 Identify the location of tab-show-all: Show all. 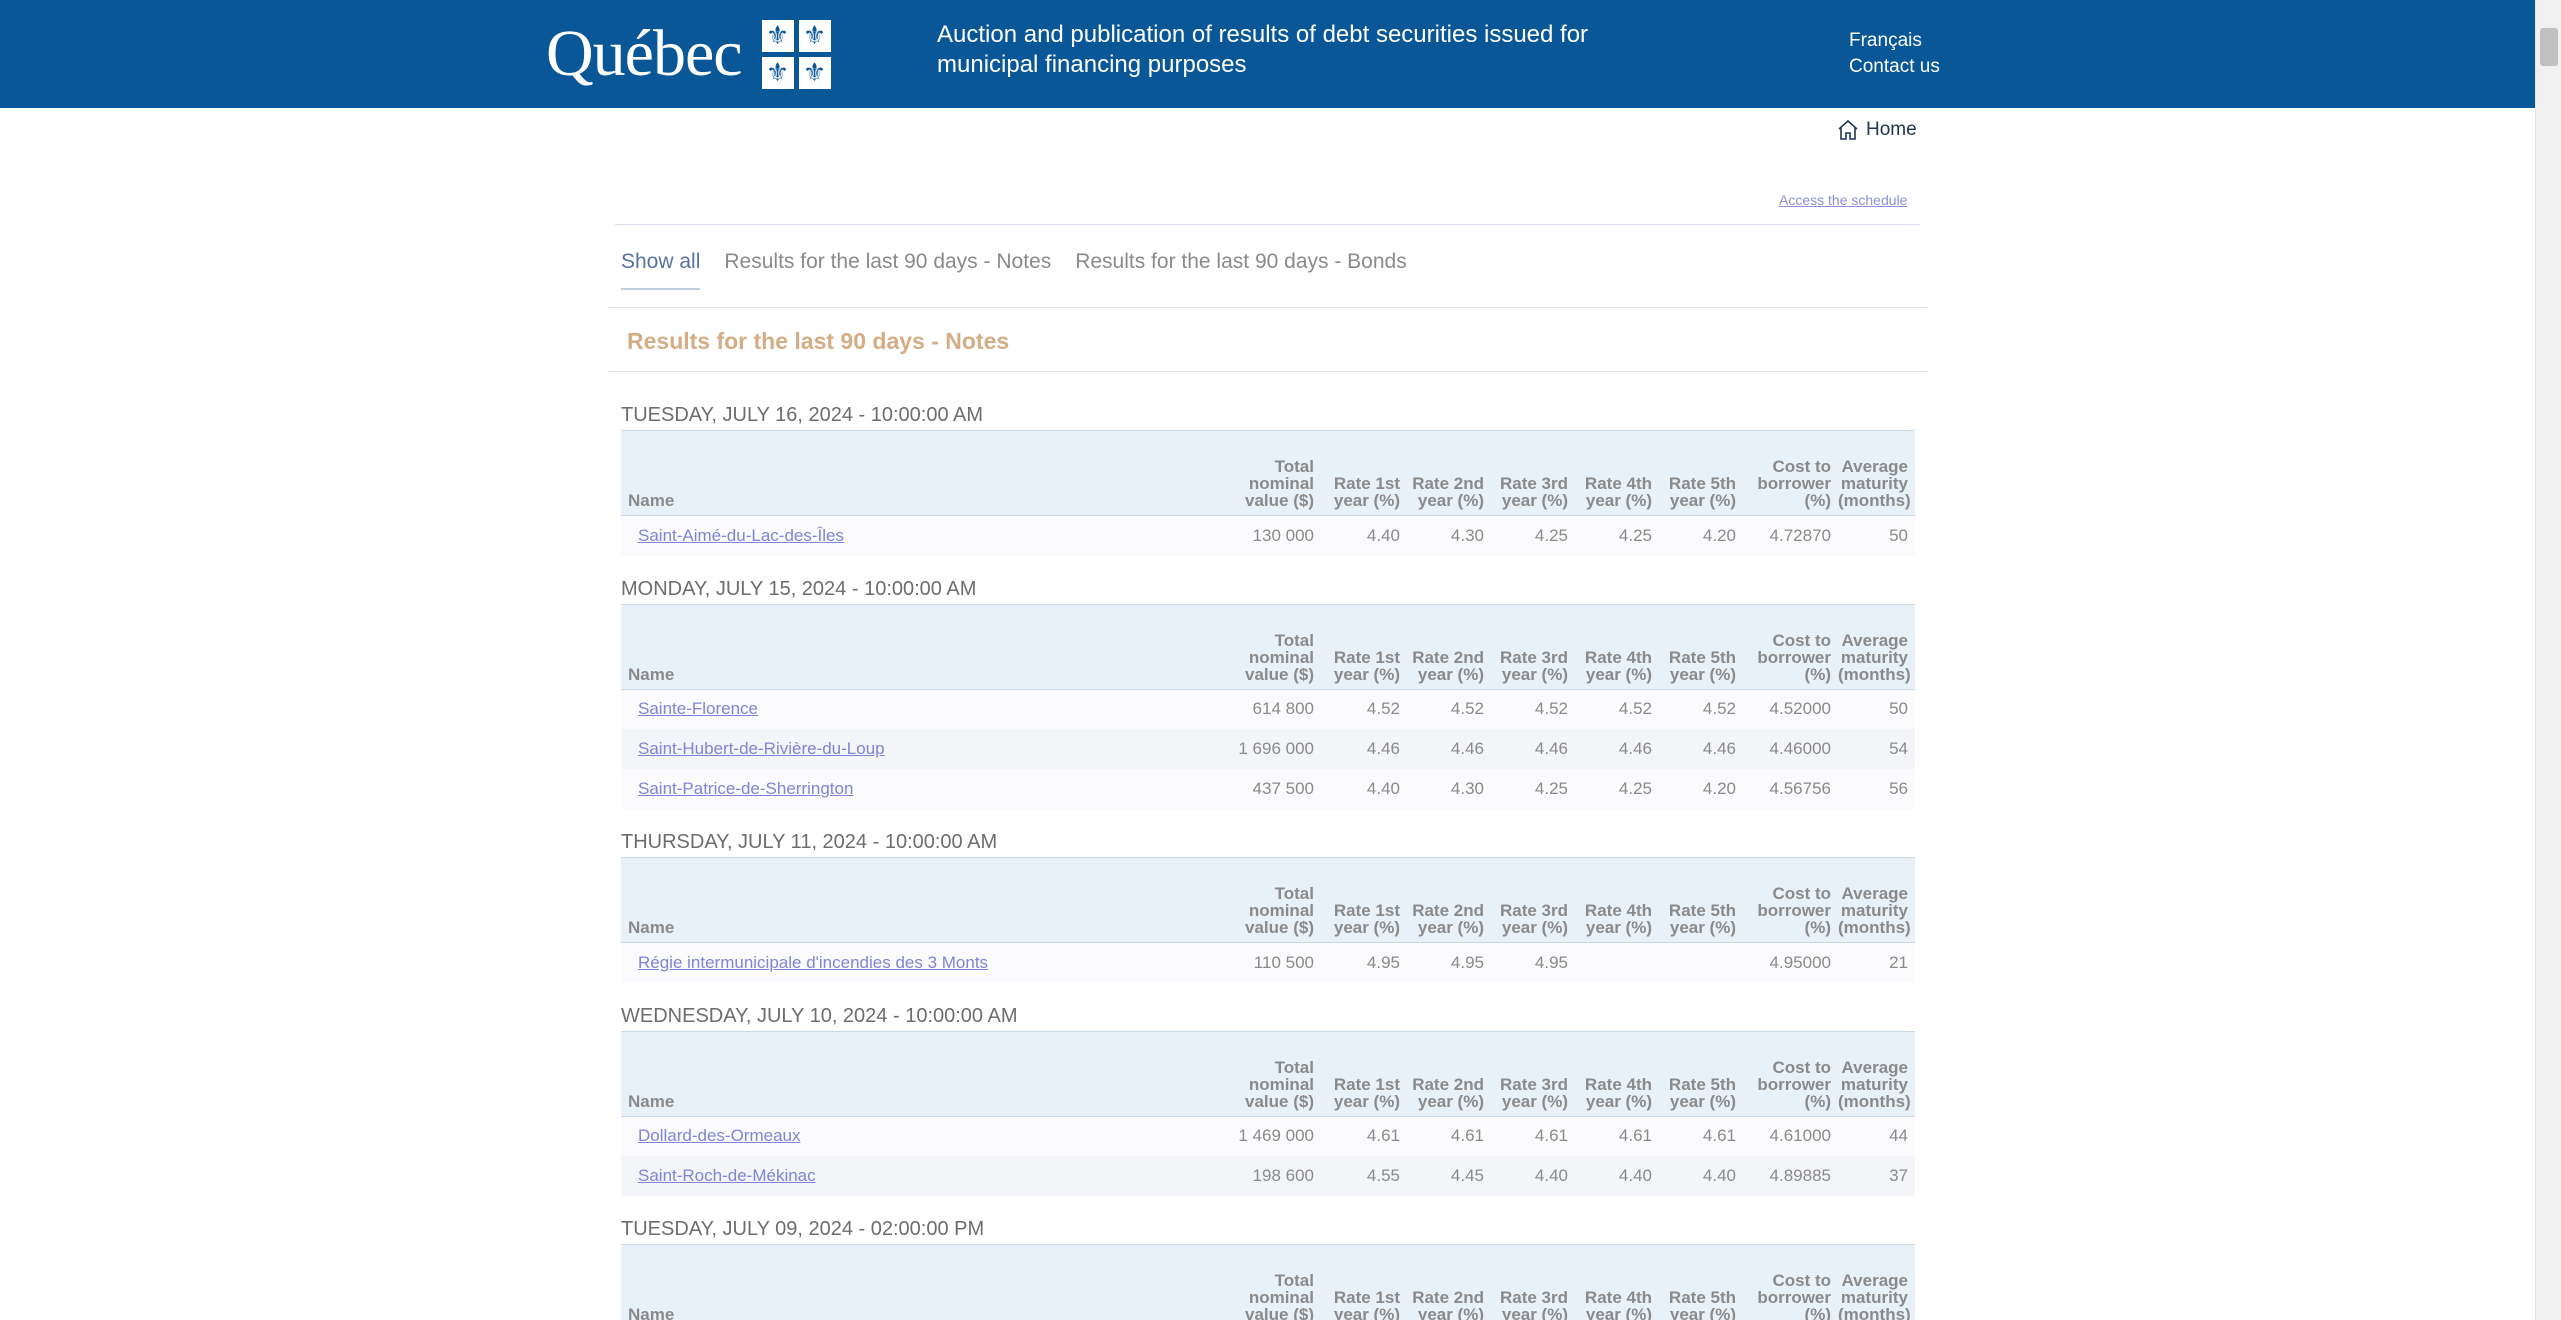
(661, 270).